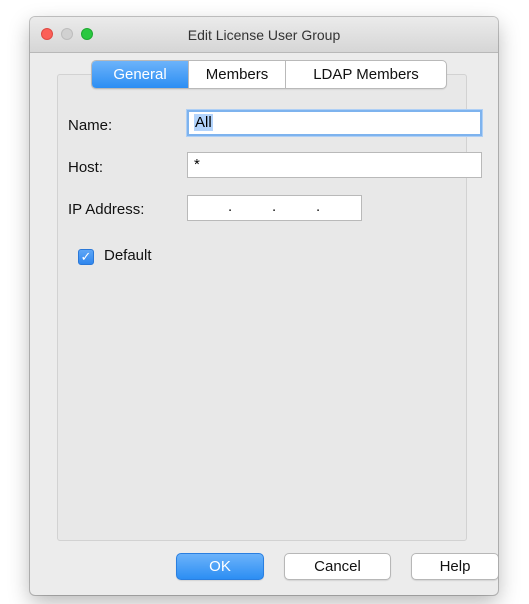 This screenshot has width=529, height=604. Describe the element at coordinates (90, 125) in the screenshot. I see `name-label: Name:` at that location.